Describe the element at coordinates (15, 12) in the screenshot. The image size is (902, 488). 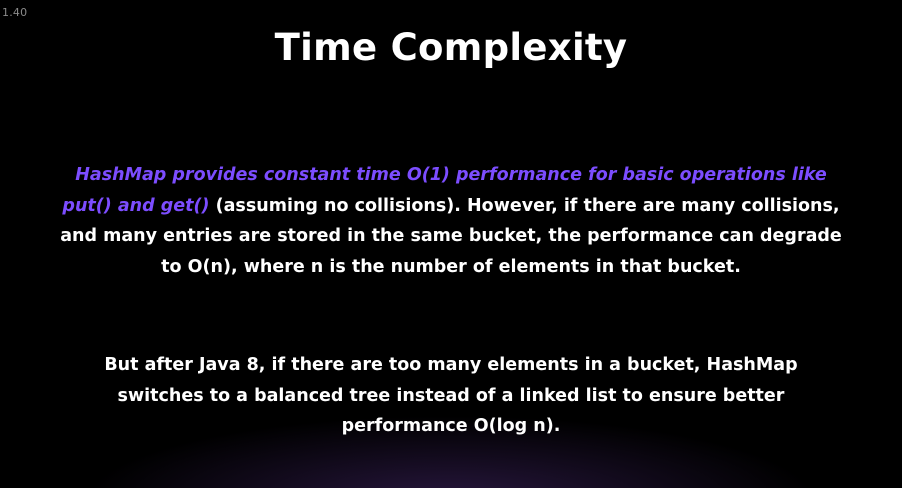
I see `timestamp-label: 1.40` at that location.